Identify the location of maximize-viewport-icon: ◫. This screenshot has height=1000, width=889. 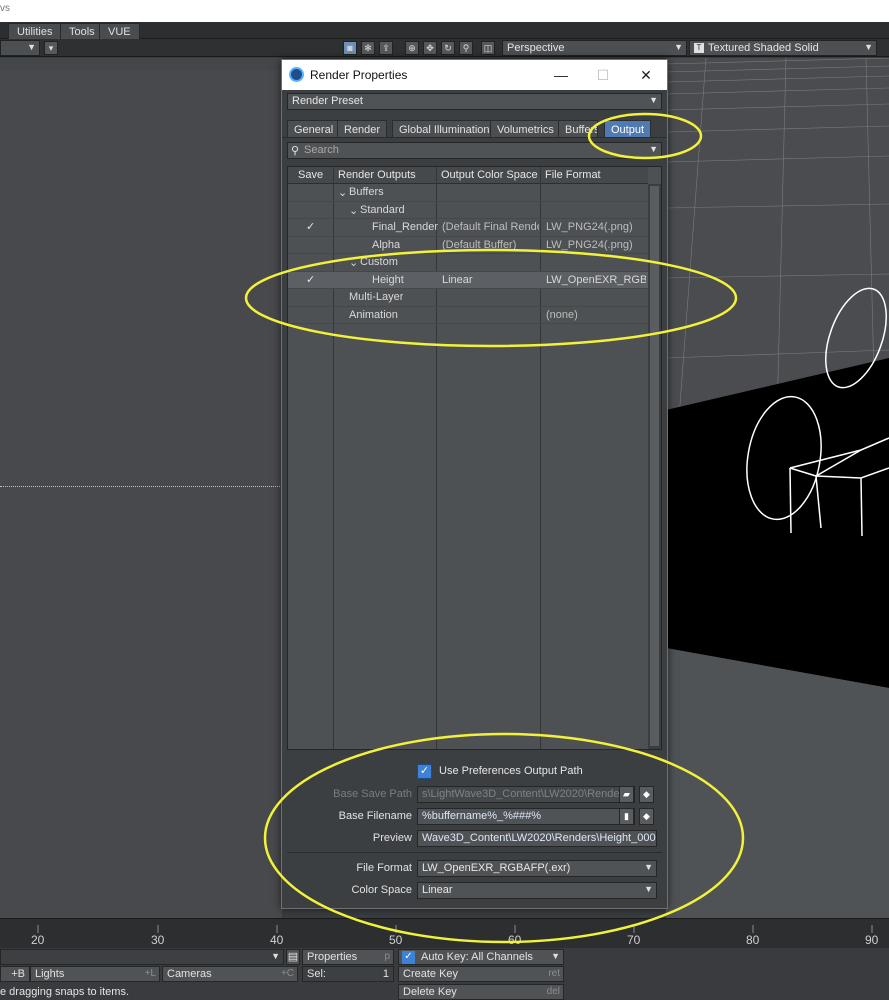
(488, 48).